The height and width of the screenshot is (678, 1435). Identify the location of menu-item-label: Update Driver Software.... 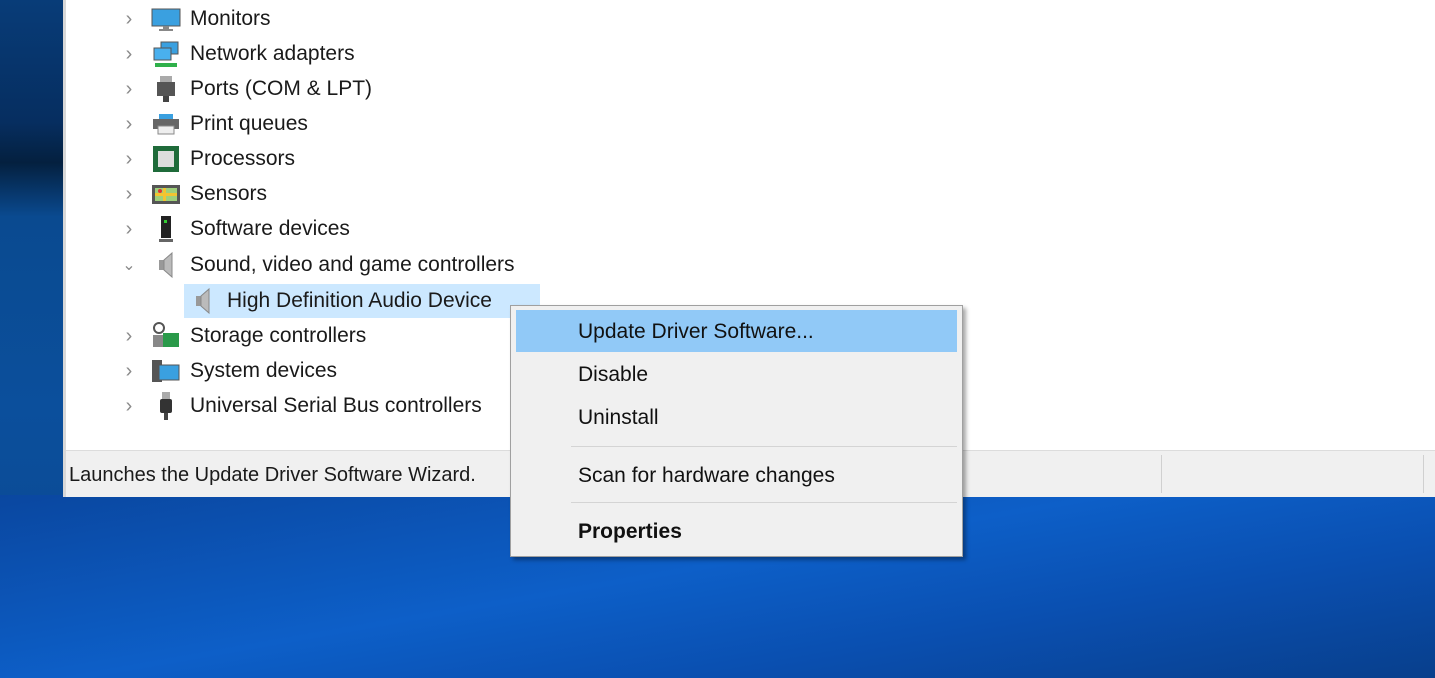
(696, 331).